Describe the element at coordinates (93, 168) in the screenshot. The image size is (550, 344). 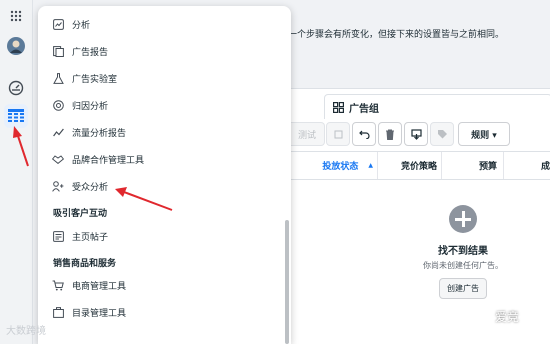
I see `annotation-arrows` at that location.